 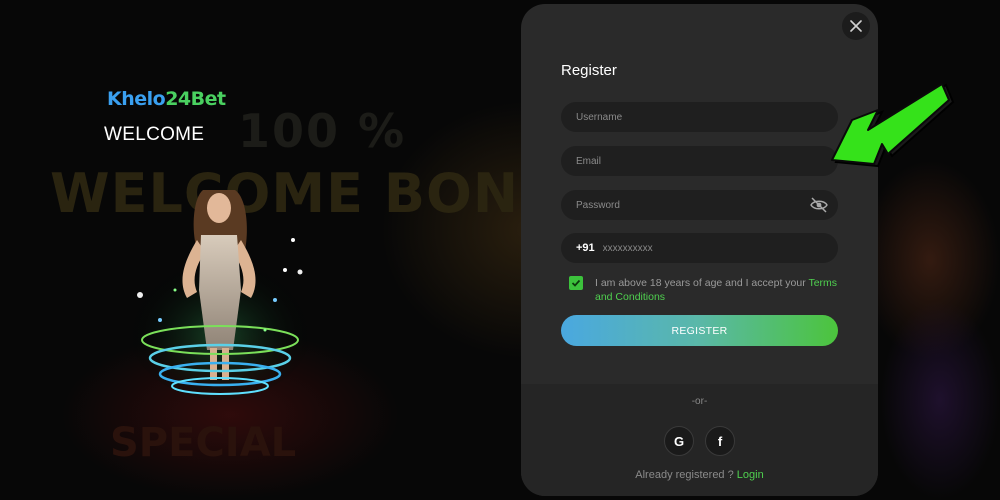 I want to click on country-code: +91, so click(x=585, y=248).